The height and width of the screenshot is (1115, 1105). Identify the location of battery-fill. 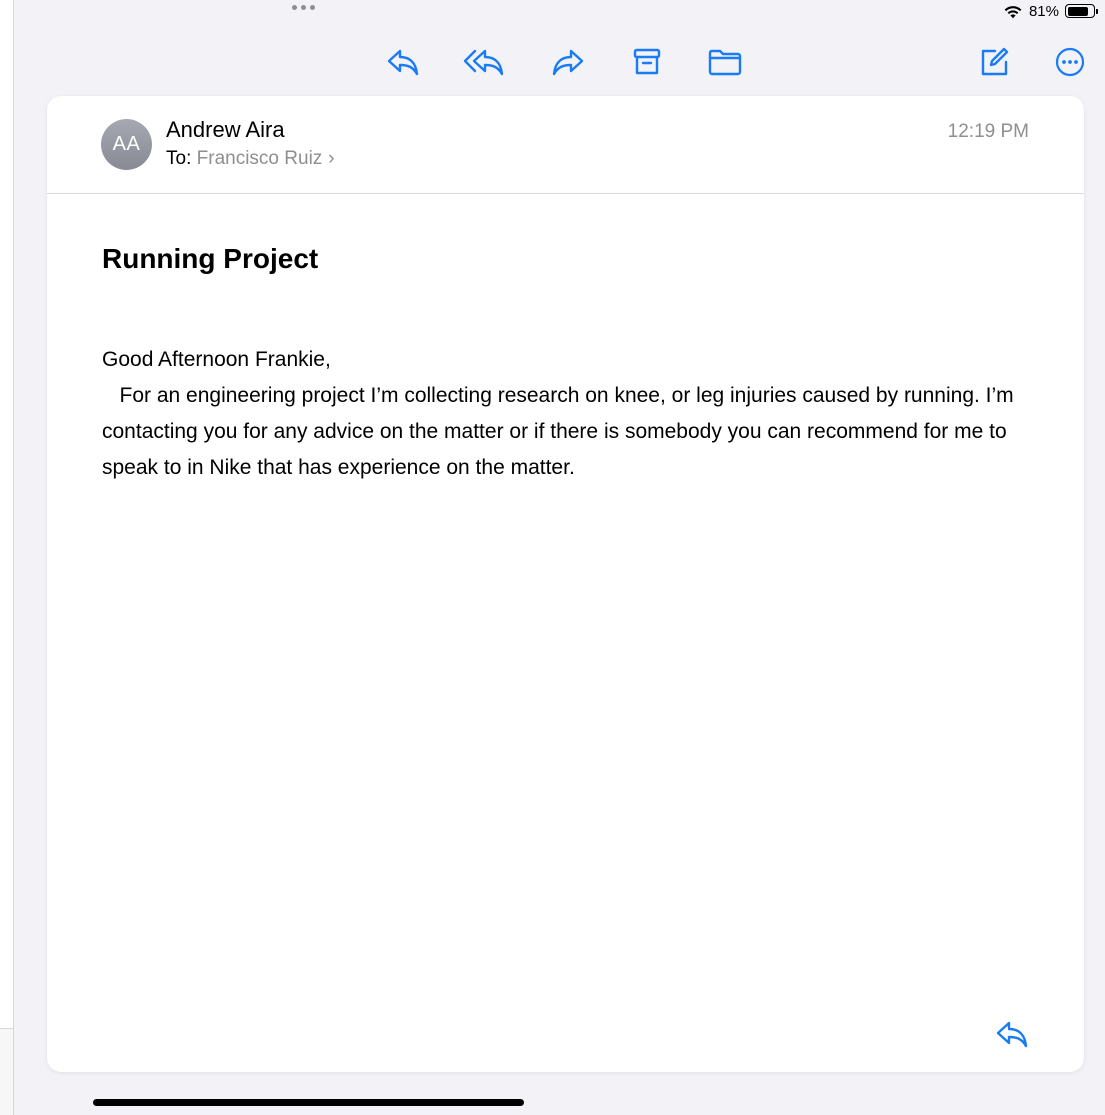
(1077, 11).